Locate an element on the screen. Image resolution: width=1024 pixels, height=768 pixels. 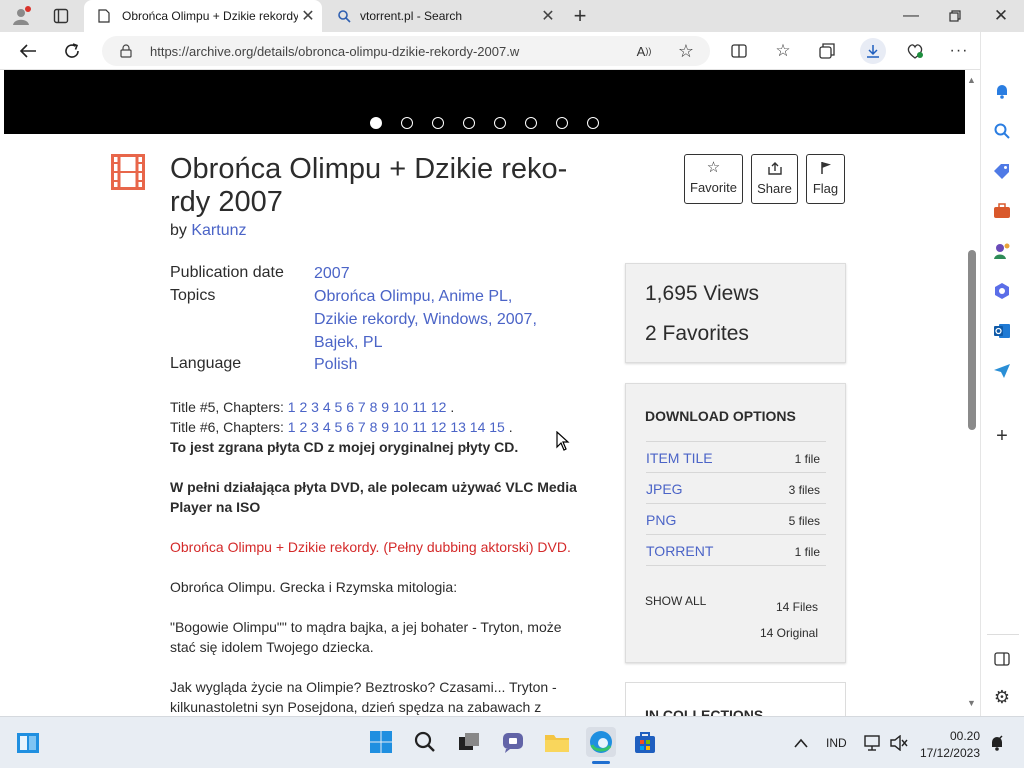
minimize-button: — is located at coordinates (911, 16).